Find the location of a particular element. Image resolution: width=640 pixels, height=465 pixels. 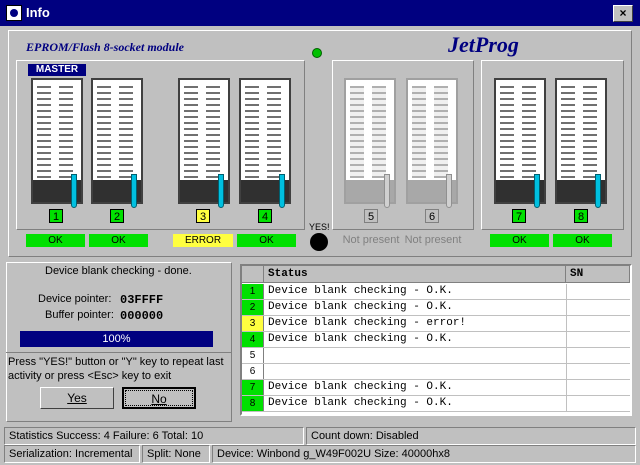

serialization-bar: Serialization: Incremental is located at coordinates (72, 454).